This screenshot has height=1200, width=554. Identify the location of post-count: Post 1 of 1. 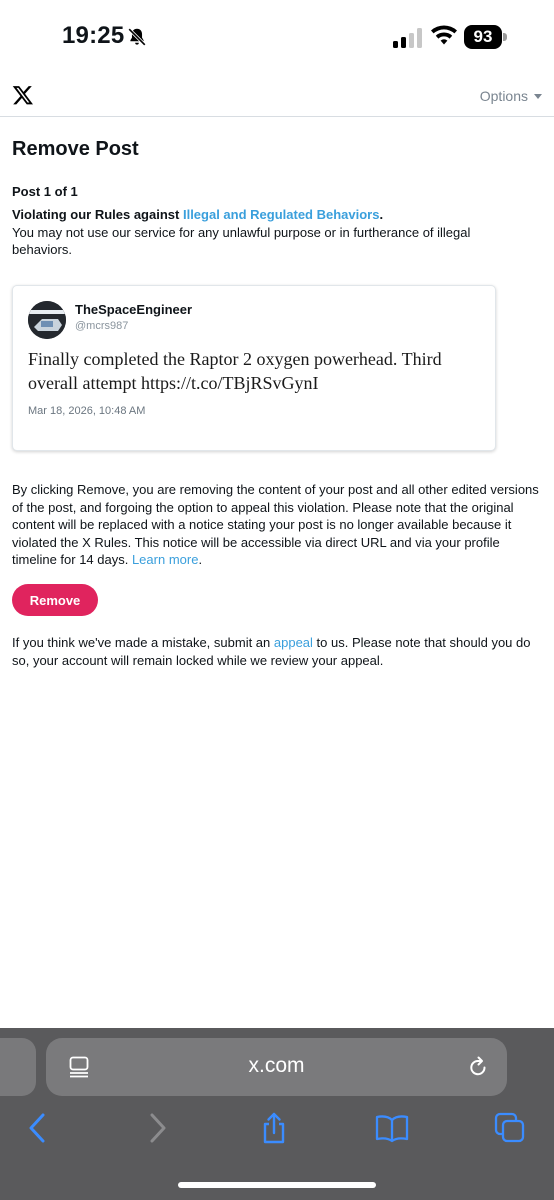
(45, 191).